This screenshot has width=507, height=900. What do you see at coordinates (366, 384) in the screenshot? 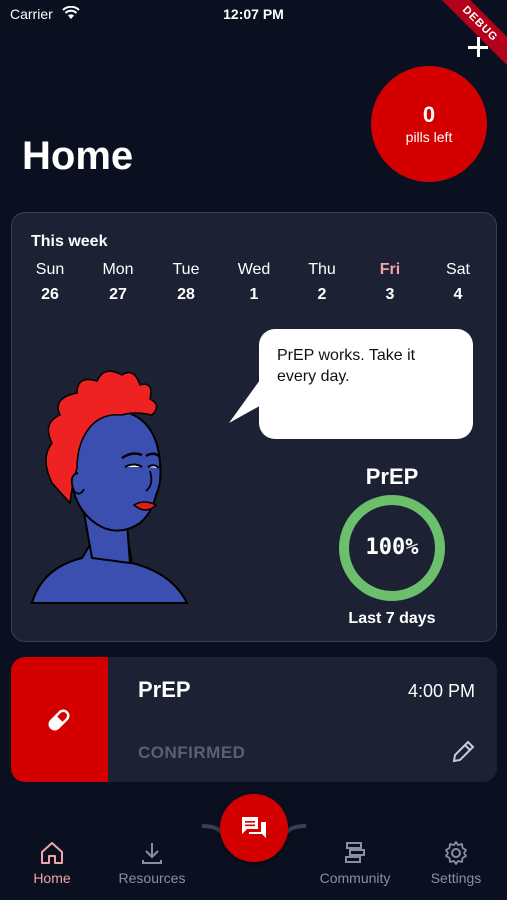
I see `speech-bubble: PrEP works. Take it every day.` at bounding box center [366, 384].